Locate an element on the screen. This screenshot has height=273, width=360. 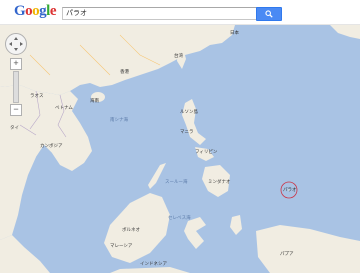
zoom-control: + − is located at coordinates (16, 87).